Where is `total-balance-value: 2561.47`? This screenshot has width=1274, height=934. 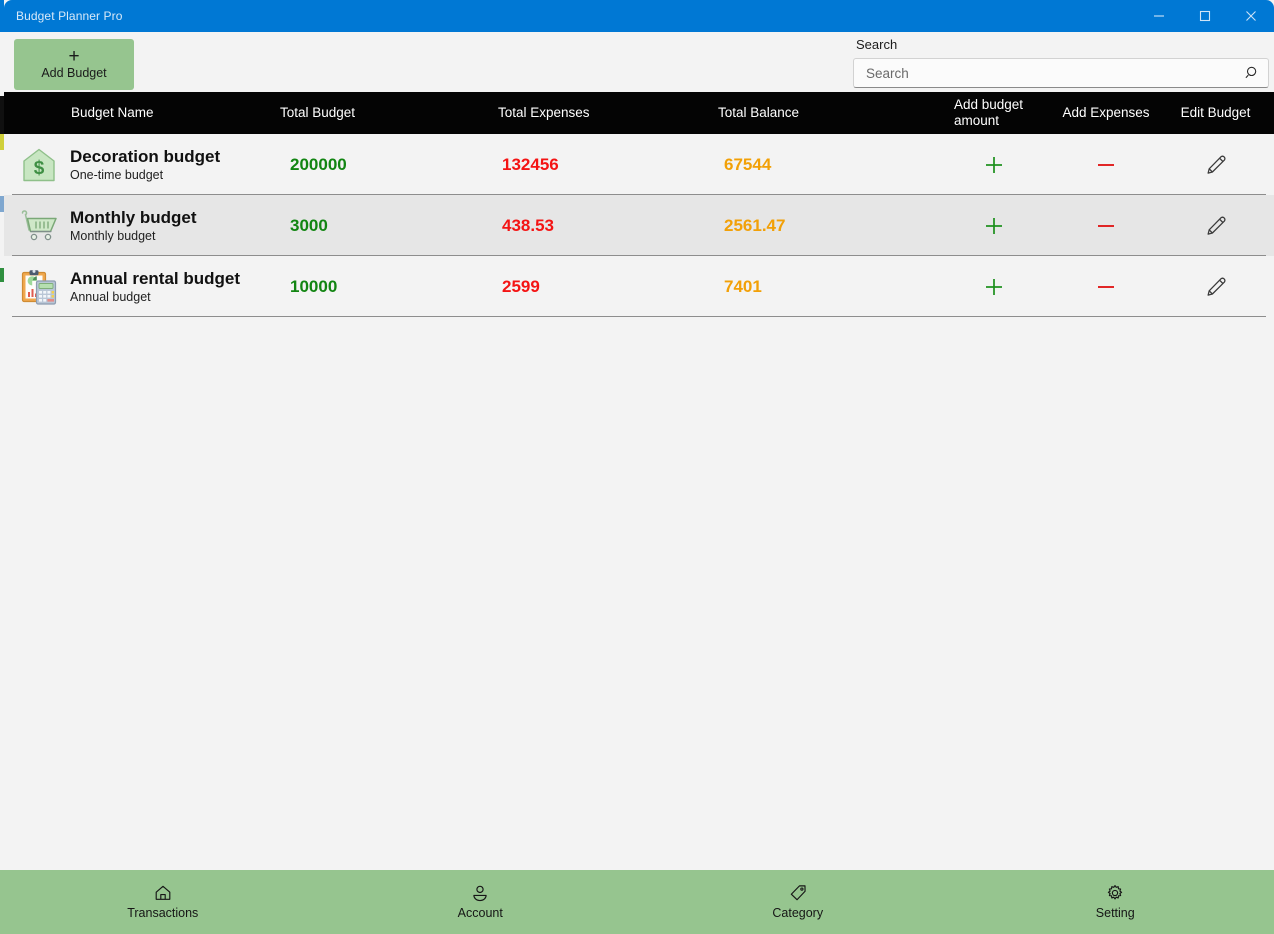 total-balance-value: 2561.47 is located at coordinates (755, 225).